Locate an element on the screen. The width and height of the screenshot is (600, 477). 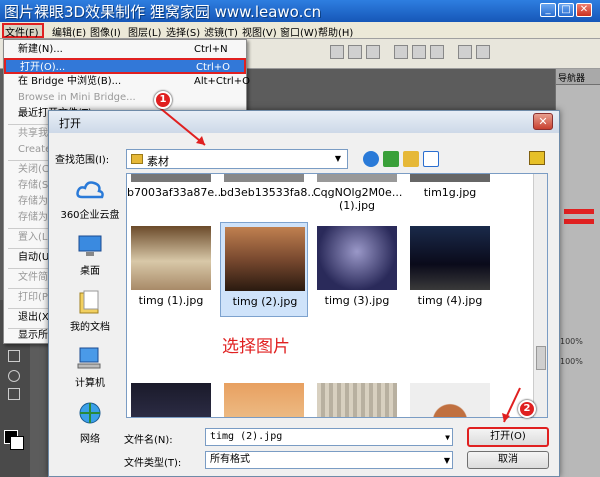
menu-file: 文件(F) is located at coordinates (22, 31).